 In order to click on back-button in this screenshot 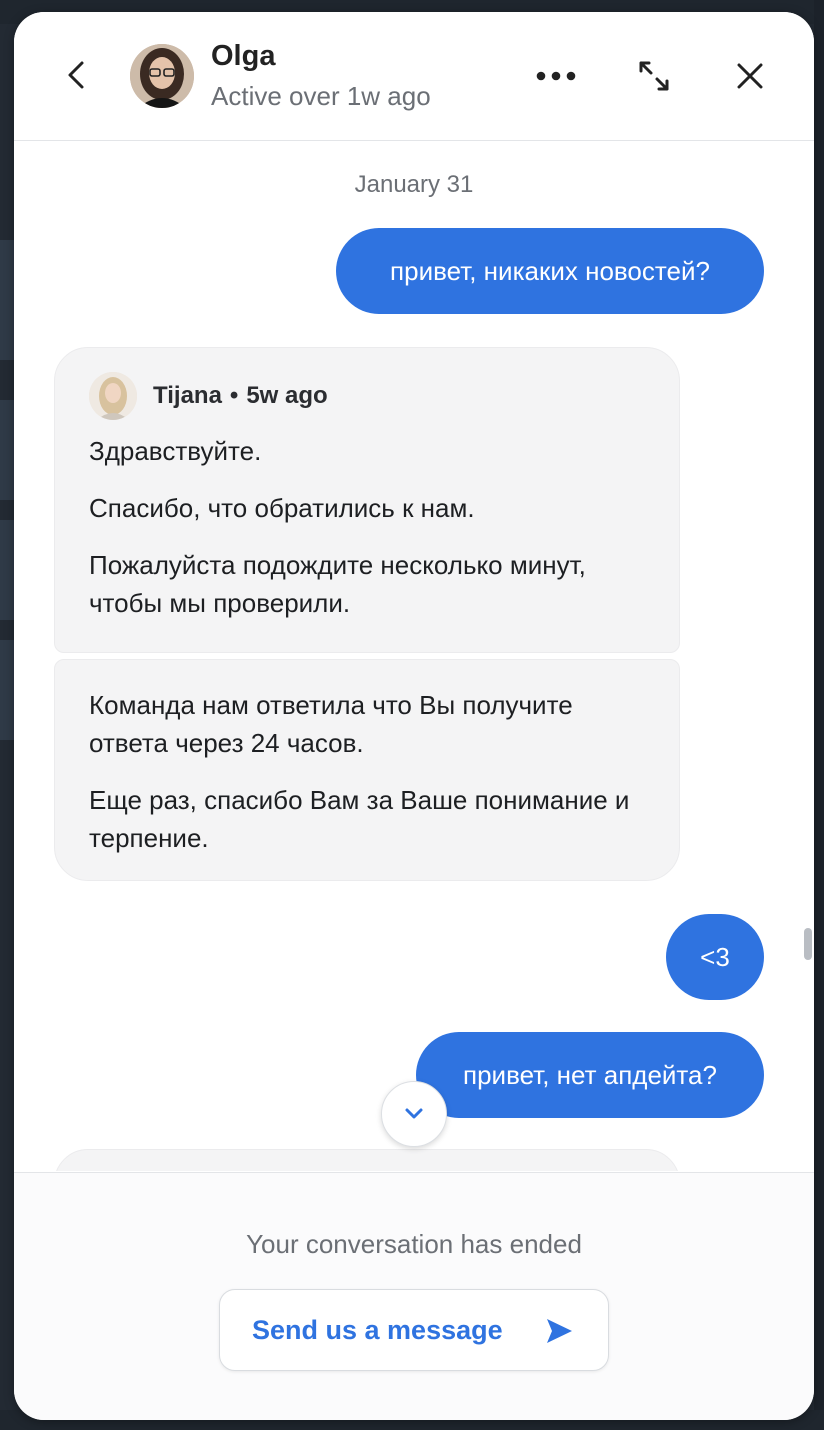, I will do `click(77, 75)`.